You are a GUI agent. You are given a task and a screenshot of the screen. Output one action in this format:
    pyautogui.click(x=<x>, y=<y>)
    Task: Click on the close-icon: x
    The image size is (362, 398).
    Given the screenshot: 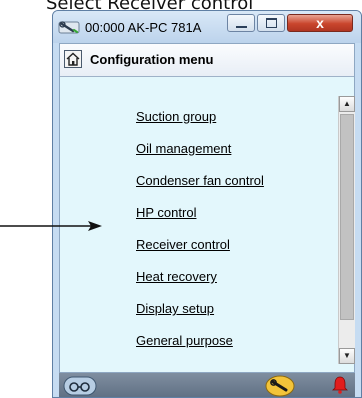 What is the action you would take?
    pyautogui.click(x=320, y=23)
    